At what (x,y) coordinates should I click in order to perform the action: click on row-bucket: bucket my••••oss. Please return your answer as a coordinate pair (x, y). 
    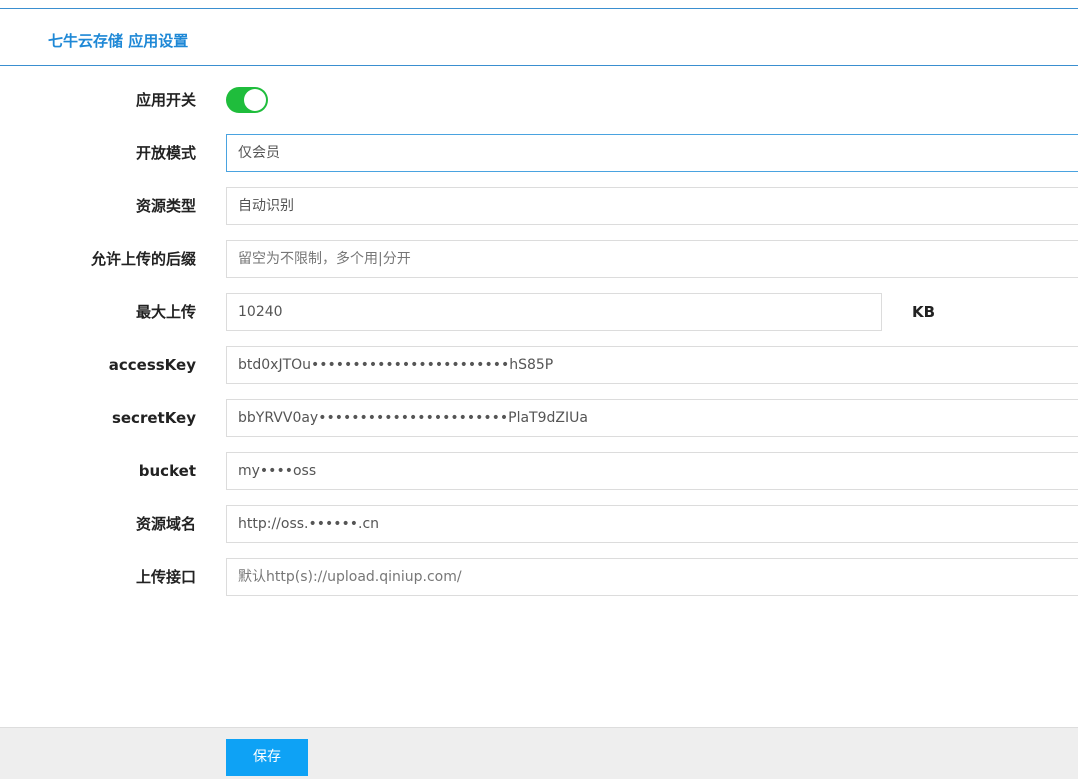
    Looking at the image, I should click on (539, 471).